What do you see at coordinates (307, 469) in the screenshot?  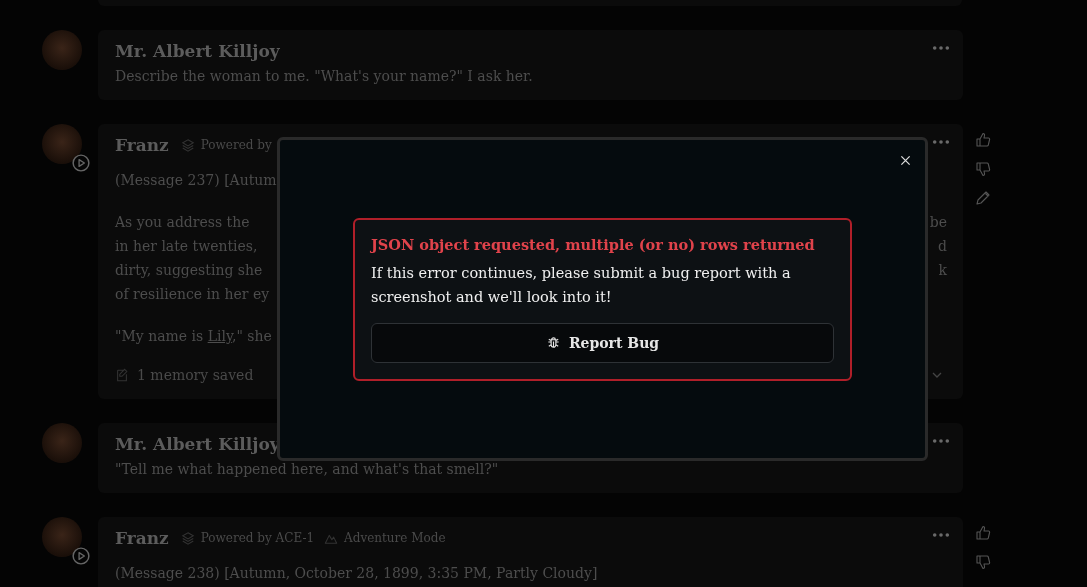 I see `message-text: "Tell me what happened here, and what's that smell?"` at bounding box center [307, 469].